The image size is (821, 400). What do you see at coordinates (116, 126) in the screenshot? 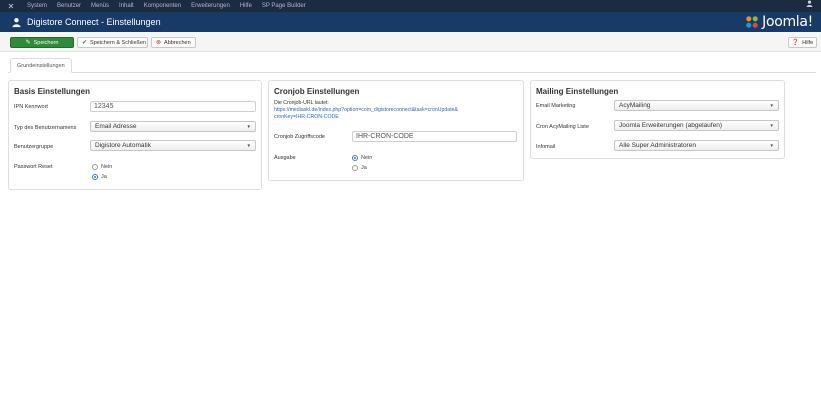
I see `username-type-value: Email Adresse` at bounding box center [116, 126].